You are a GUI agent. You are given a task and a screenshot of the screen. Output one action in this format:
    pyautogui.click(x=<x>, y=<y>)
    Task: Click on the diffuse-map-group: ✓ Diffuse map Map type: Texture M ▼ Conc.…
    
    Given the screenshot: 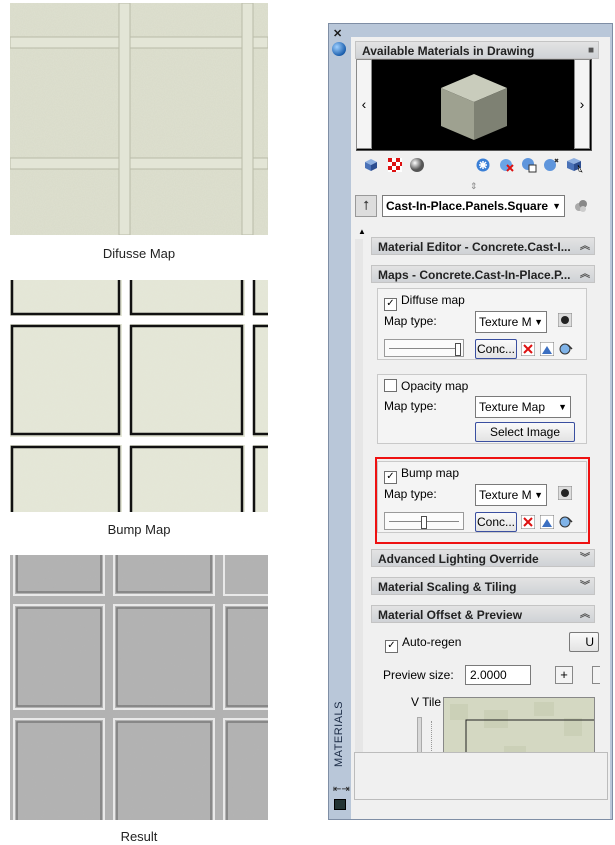 What is the action you would take?
    pyautogui.click(x=482, y=324)
    